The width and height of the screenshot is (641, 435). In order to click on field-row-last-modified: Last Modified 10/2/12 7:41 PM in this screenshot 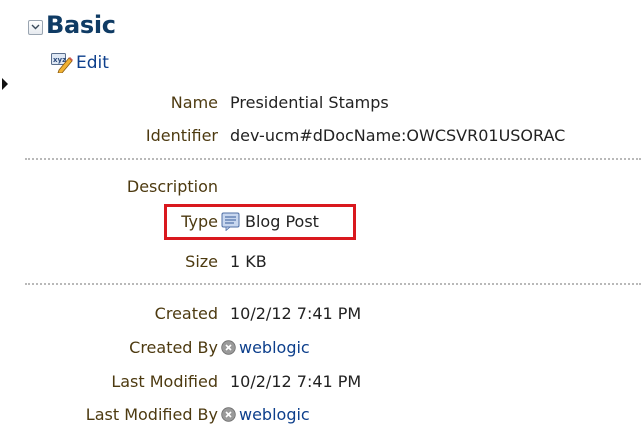, I will do `click(180, 381)`.